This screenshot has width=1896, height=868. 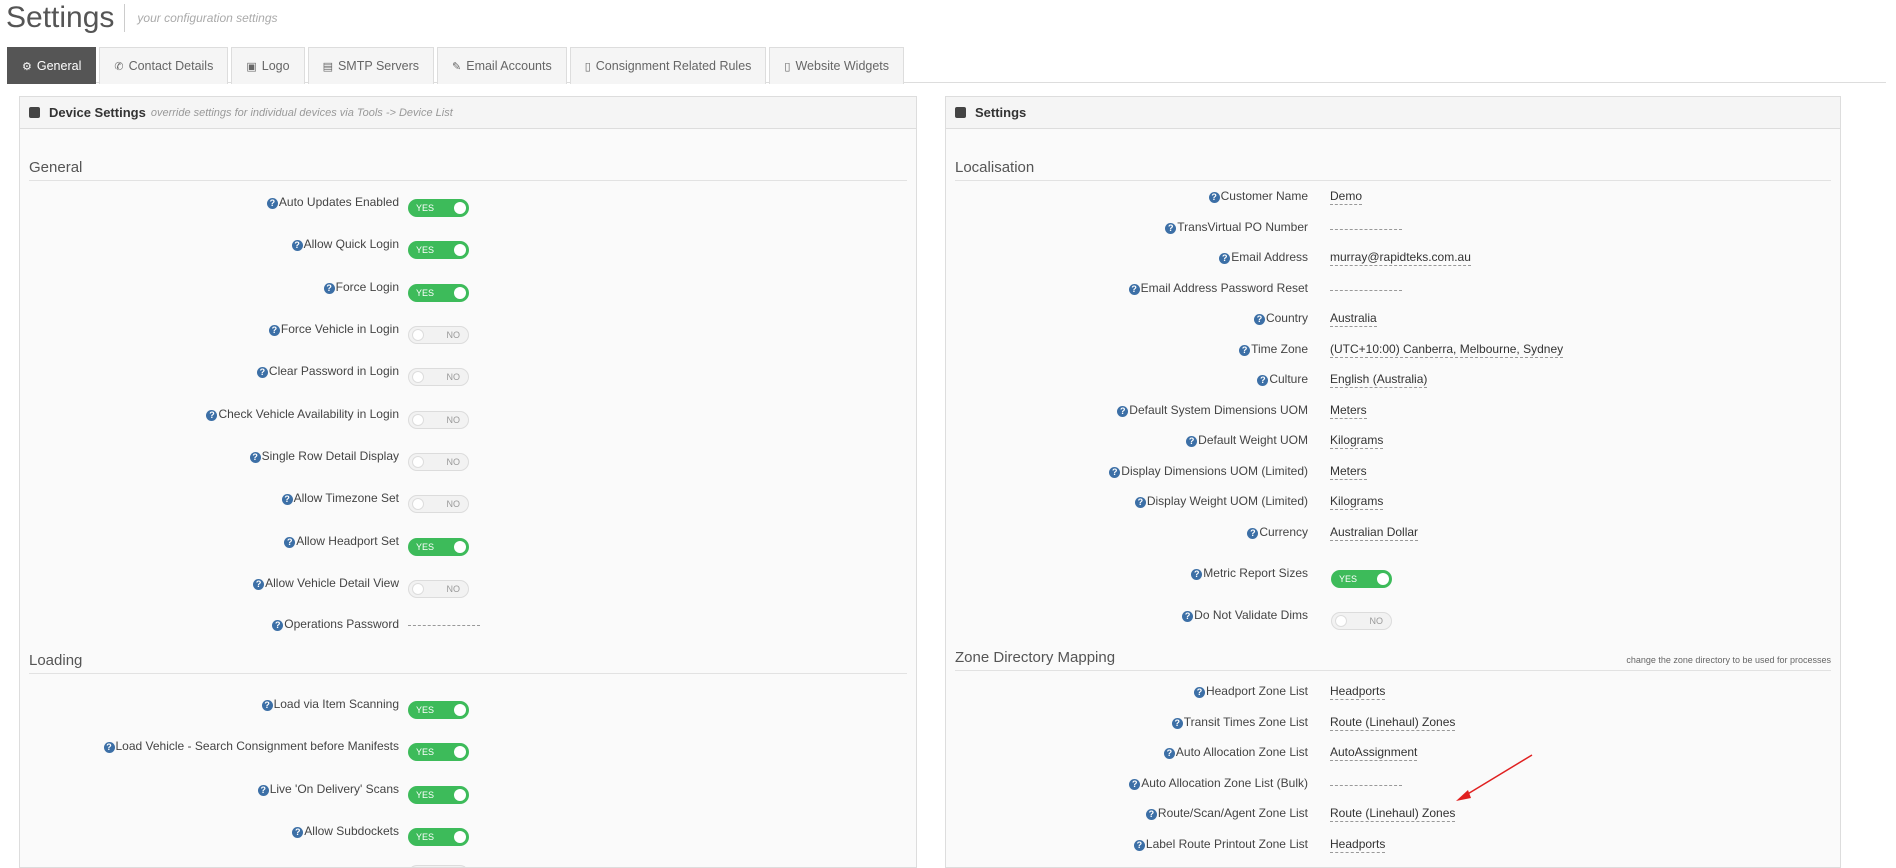 I want to click on tab-contact-details: ✆ Contact Details, so click(x=164, y=65).